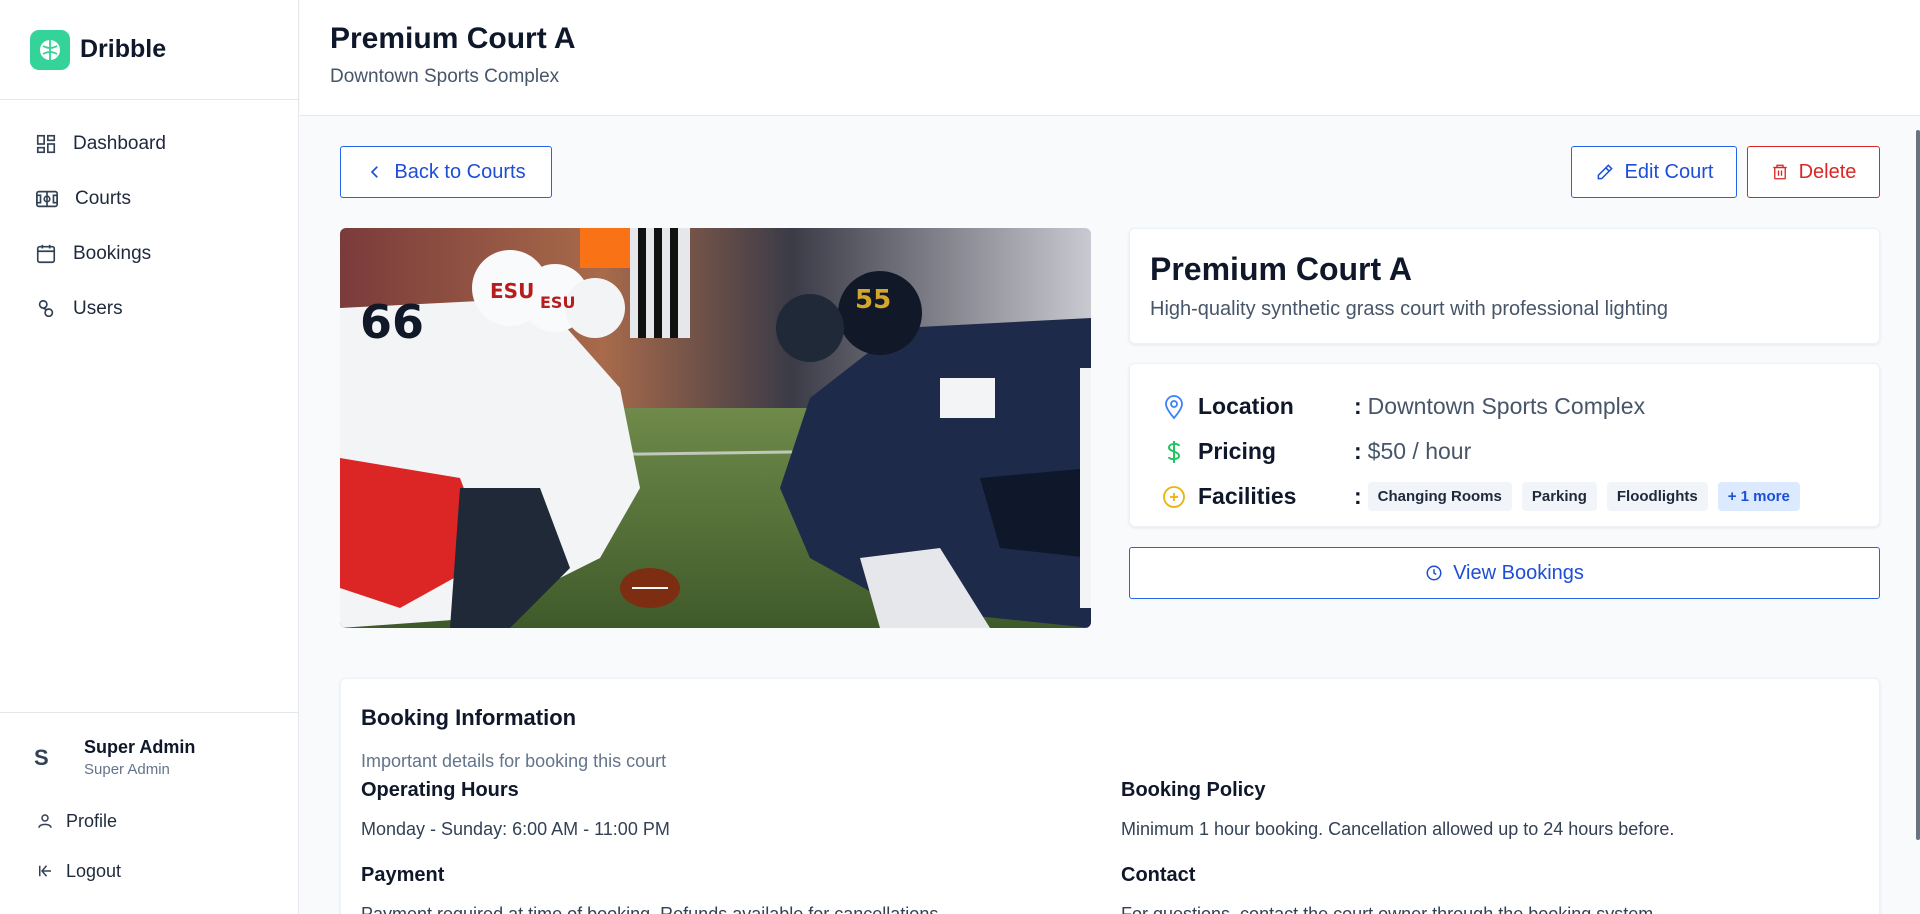 Image resolution: width=1920 pixels, height=914 pixels. I want to click on back-to-courts-button: Back to Courts, so click(446, 172).